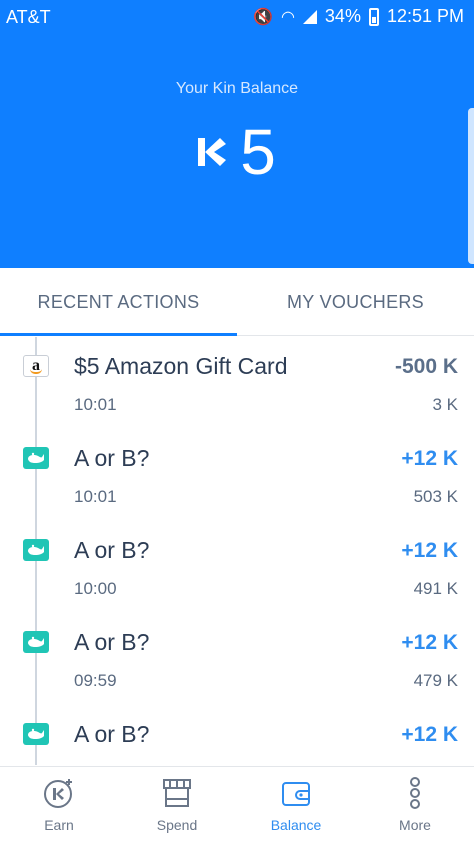  Describe the element at coordinates (237, 567) in the screenshot. I see `transaction-row: A or B? 10:00 +12 K 491 K` at that location.